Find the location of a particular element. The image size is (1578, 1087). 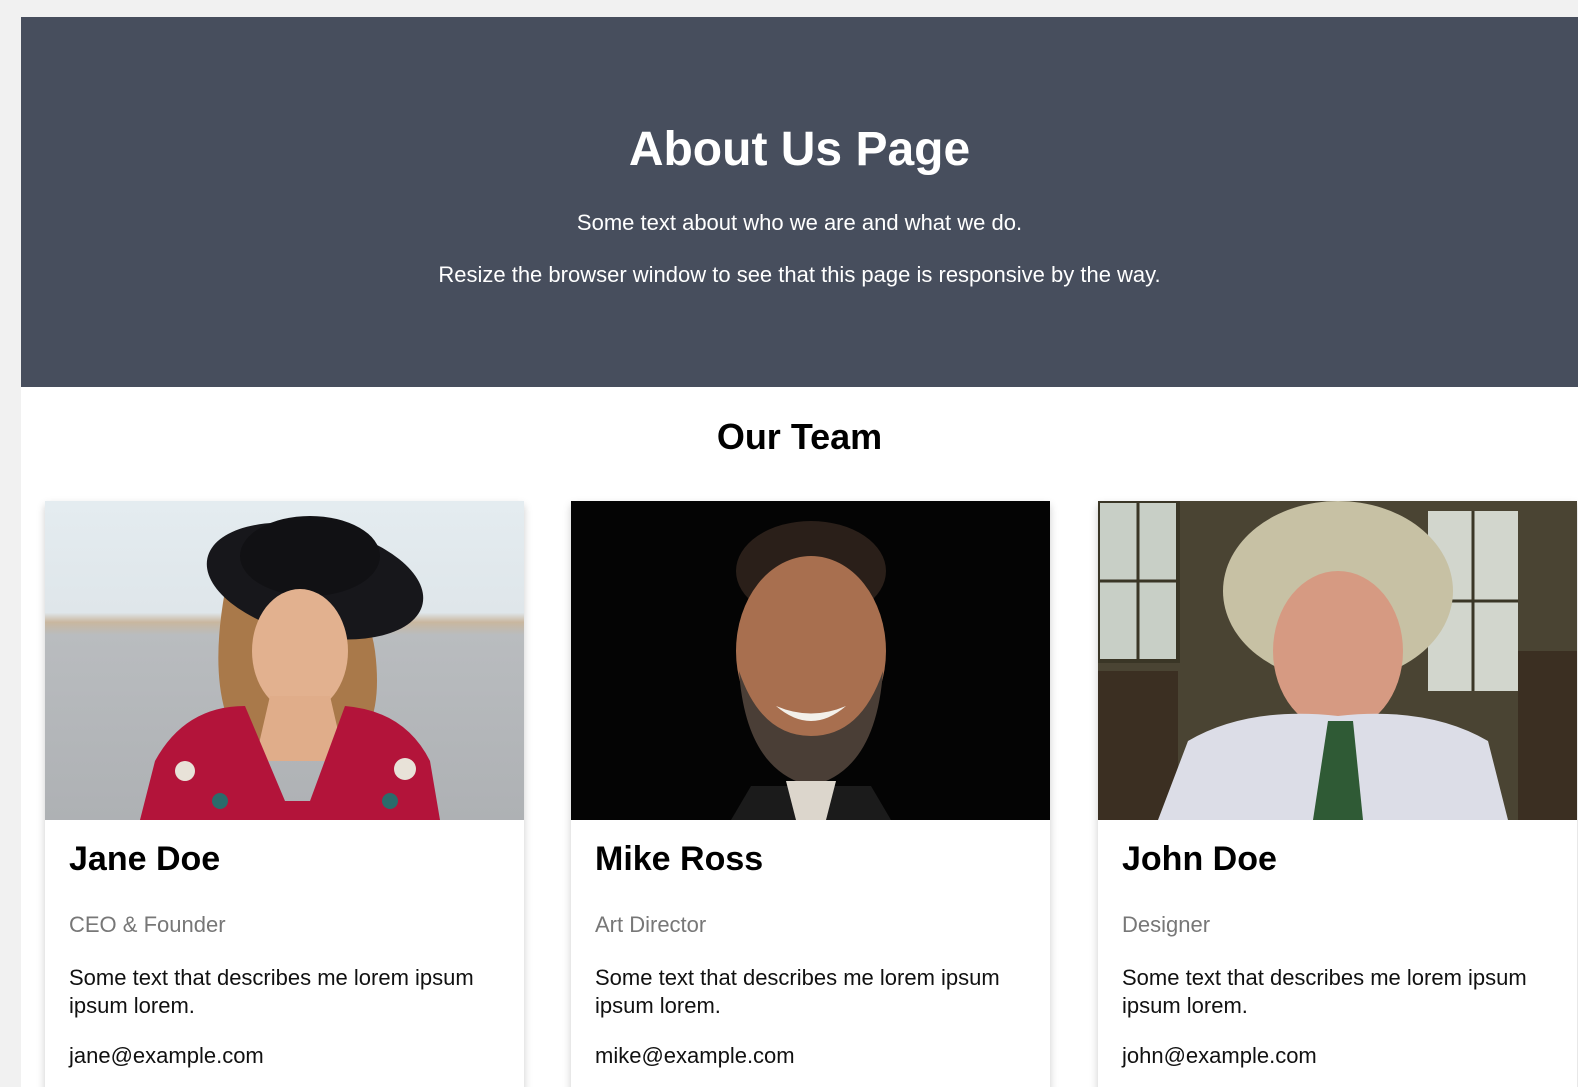

member-email: john@example.com is located at coordinates (1219, 1056).